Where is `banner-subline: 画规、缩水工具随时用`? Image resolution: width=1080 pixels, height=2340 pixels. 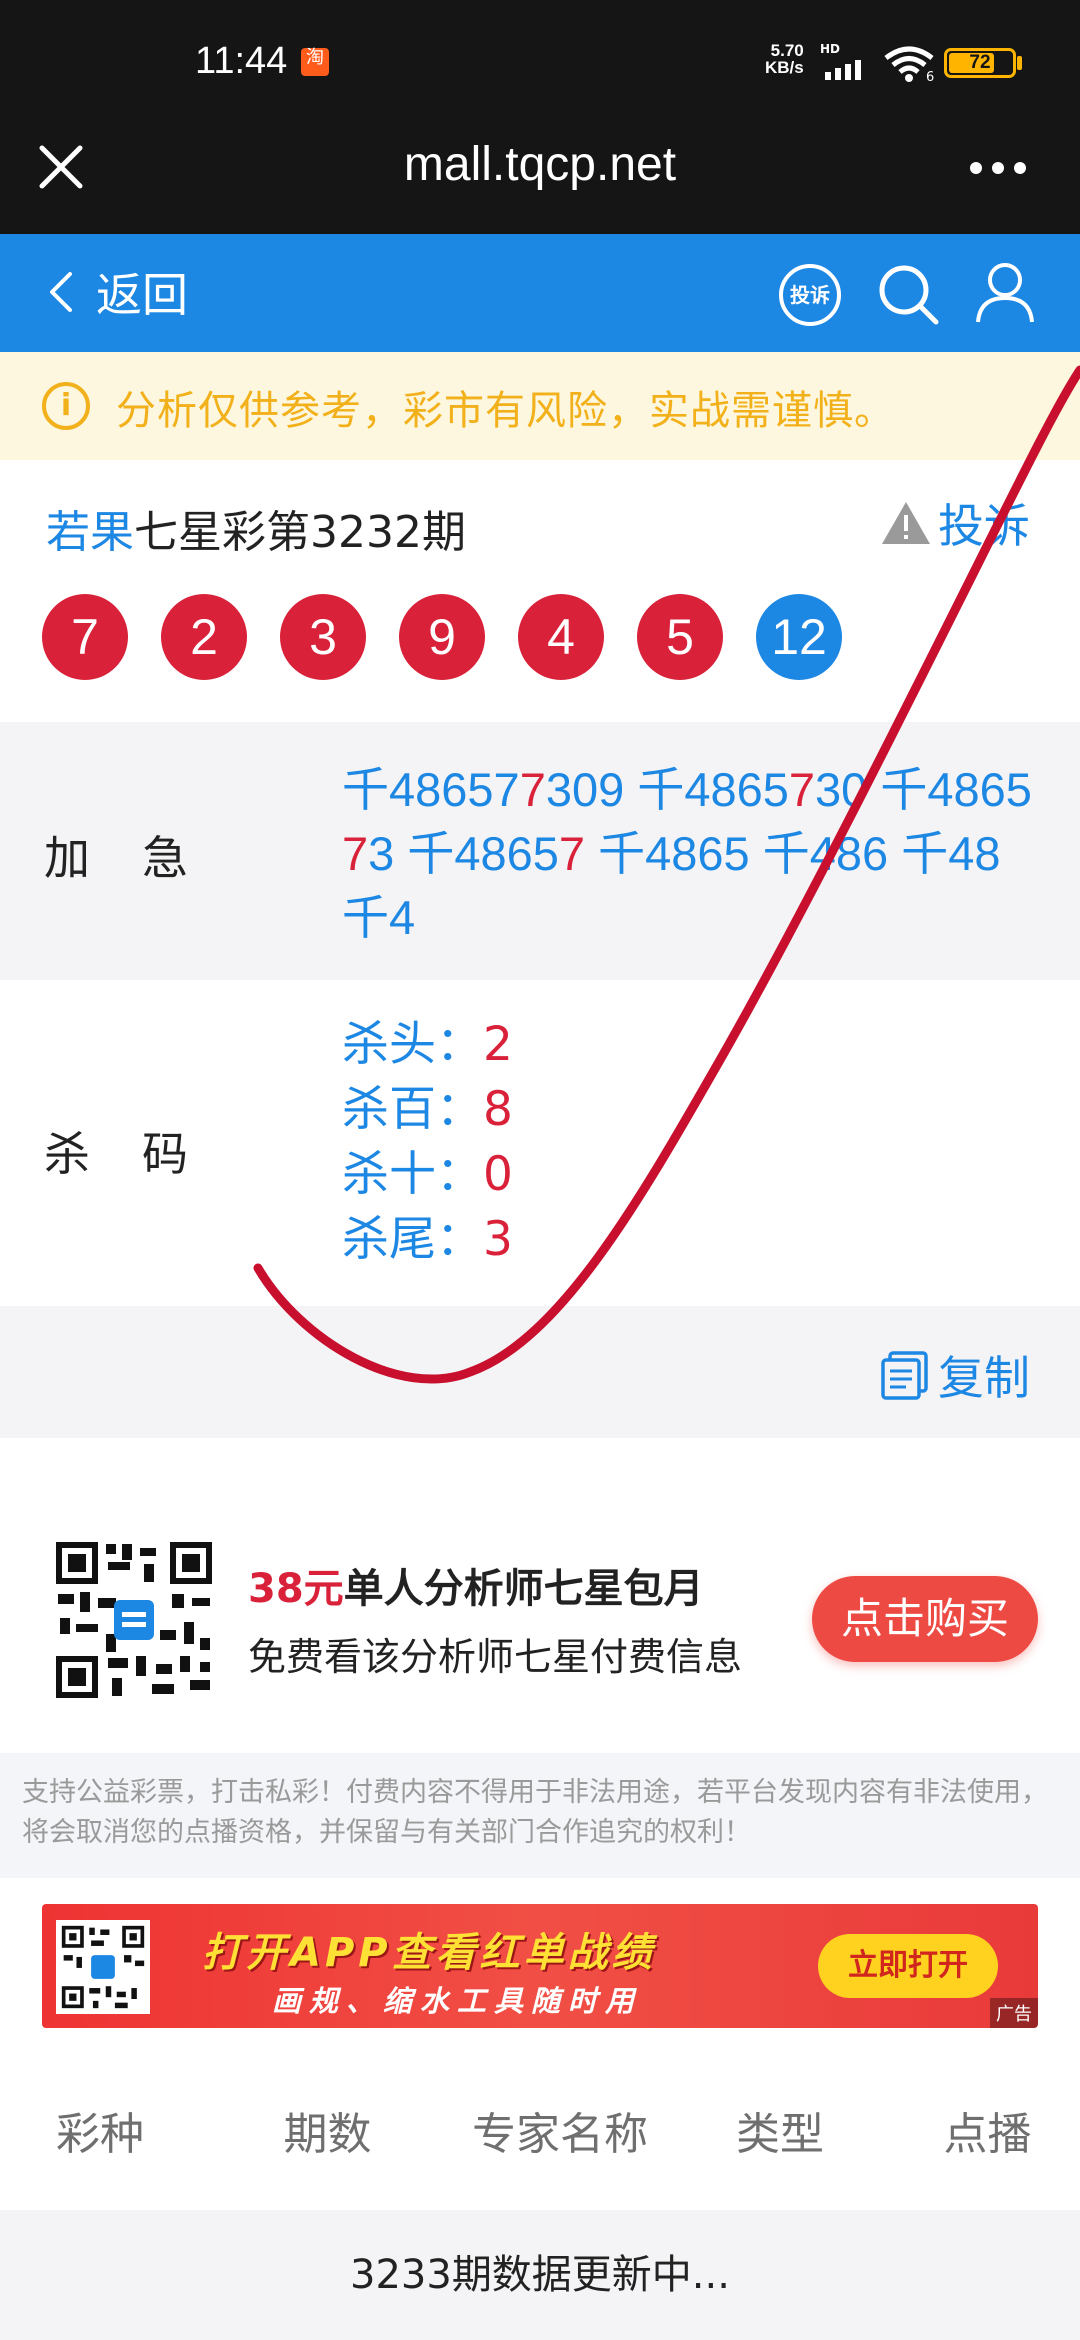 banner-subline: 画规、缩水工具随时用 is located at coordinates (457, 2001).